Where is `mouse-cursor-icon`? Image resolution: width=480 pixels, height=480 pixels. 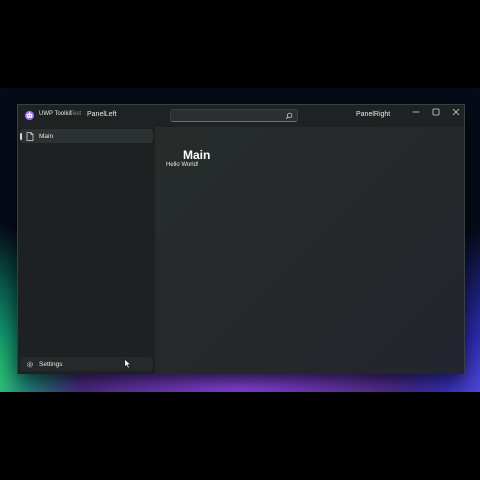
mouse-cursor-icon is located at coordinates (127, 364).